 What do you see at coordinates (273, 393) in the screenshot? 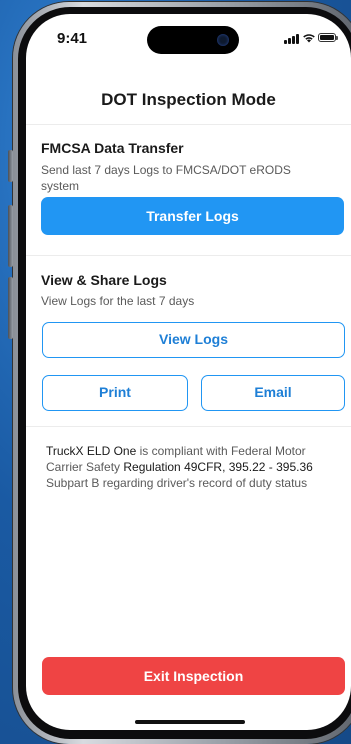
I see `email-button: Email` at bounding box center [273, 393].